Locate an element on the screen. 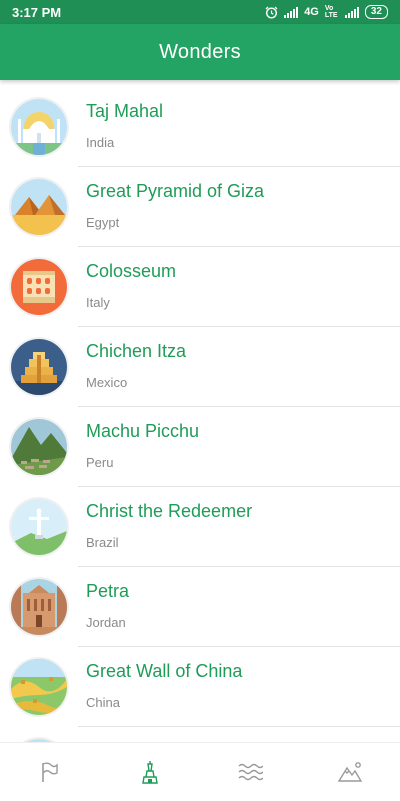 This screenshot has height=801, width=400. battery-icon: 32 is located at coordinates (376, 12).